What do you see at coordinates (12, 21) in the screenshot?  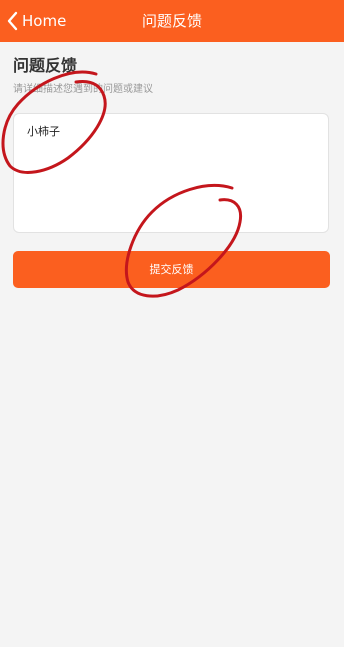 I see `chevron-left-icon` at bounding box center [12, 21].